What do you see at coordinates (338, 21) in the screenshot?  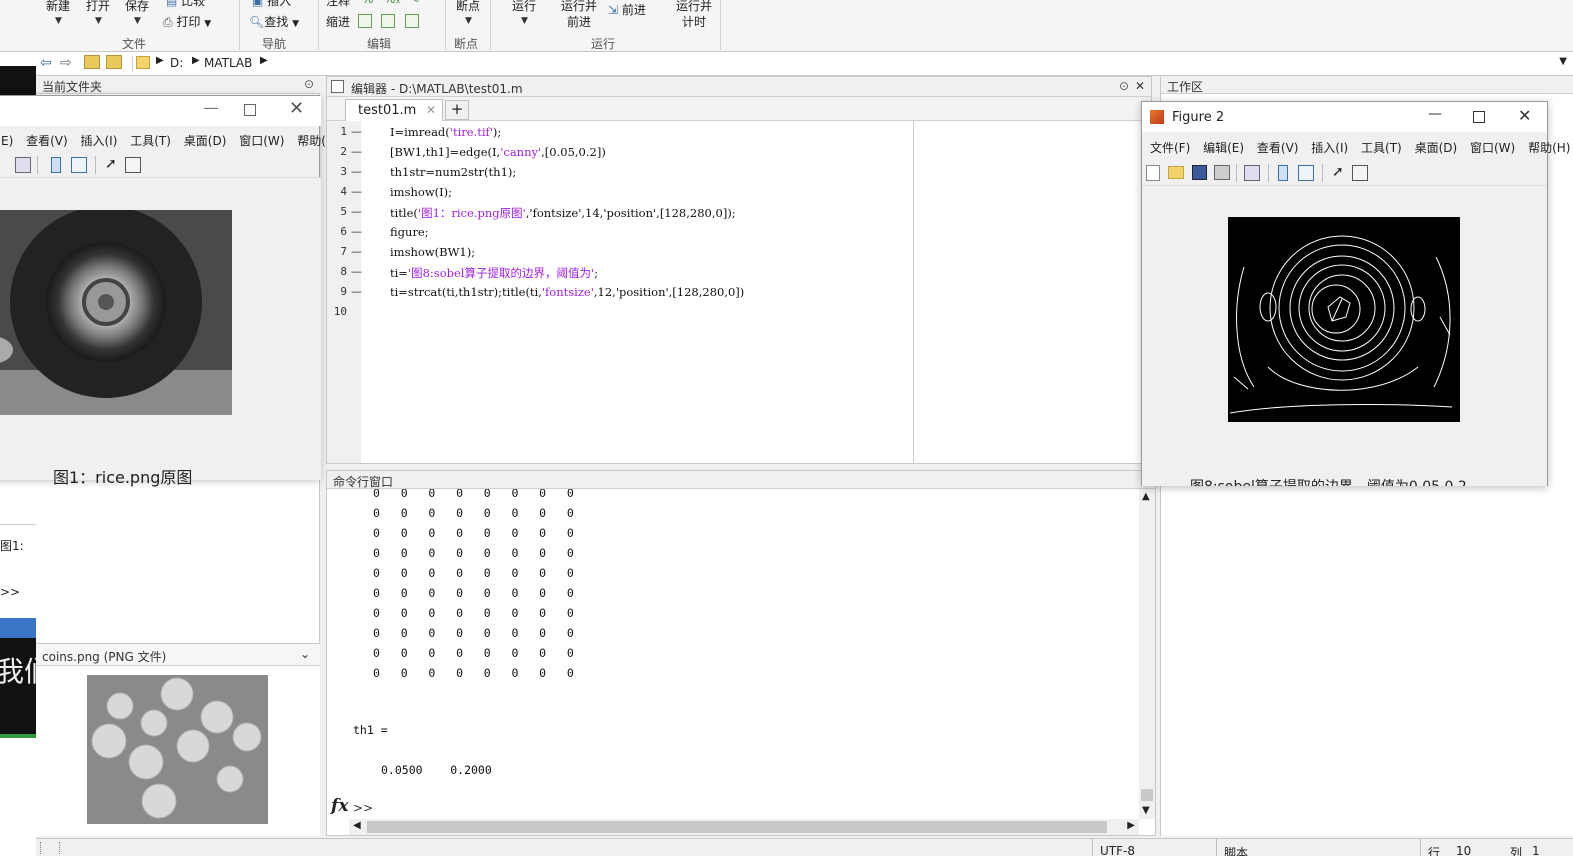 I see `indent-button: 缩进` at bounding box center [338, 21].